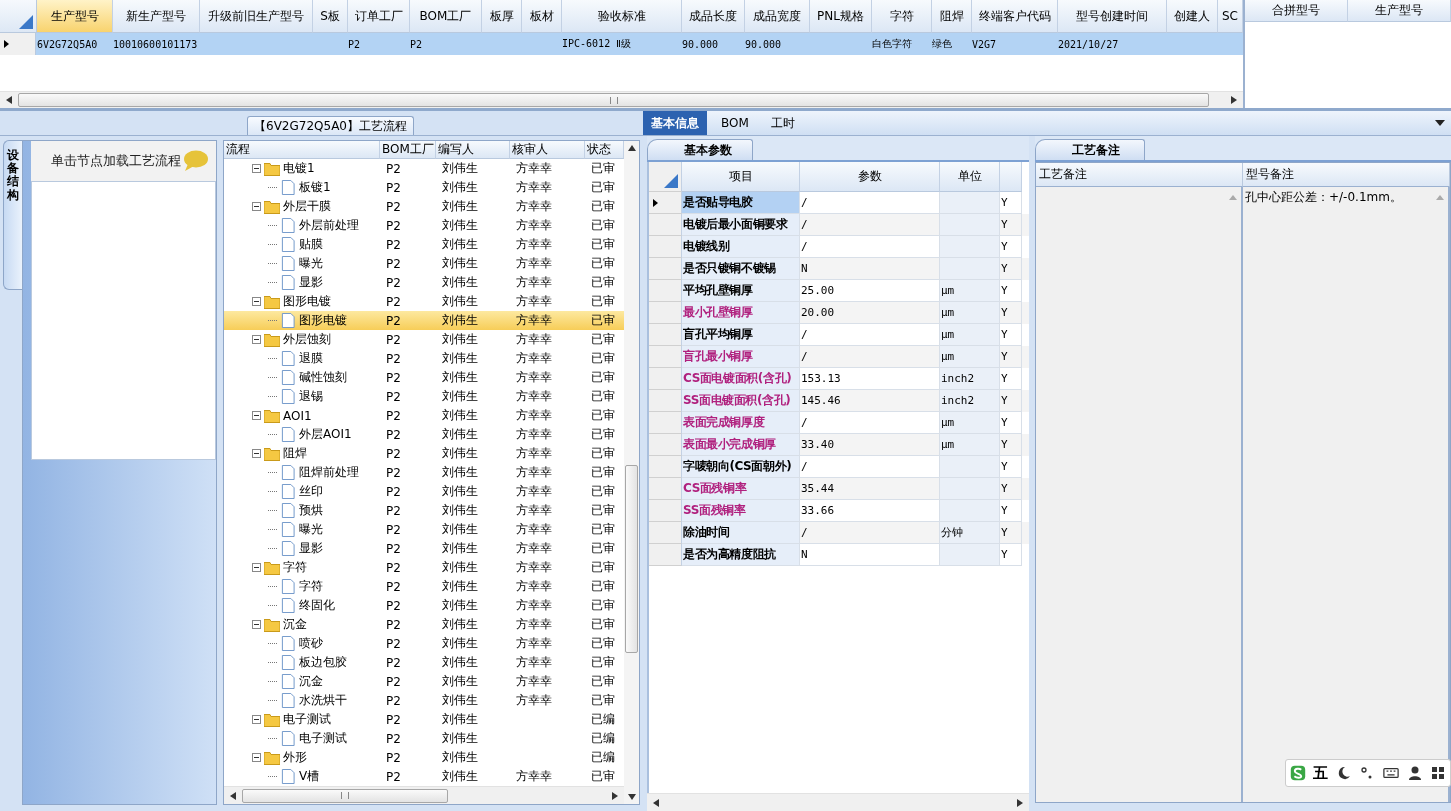 This screenshot has height=811, width=1451. What do you see at coordinates (1112, 16) in the screenshot?
I see `column-header: 型号创建时间` at bounding box center [1112, 16].